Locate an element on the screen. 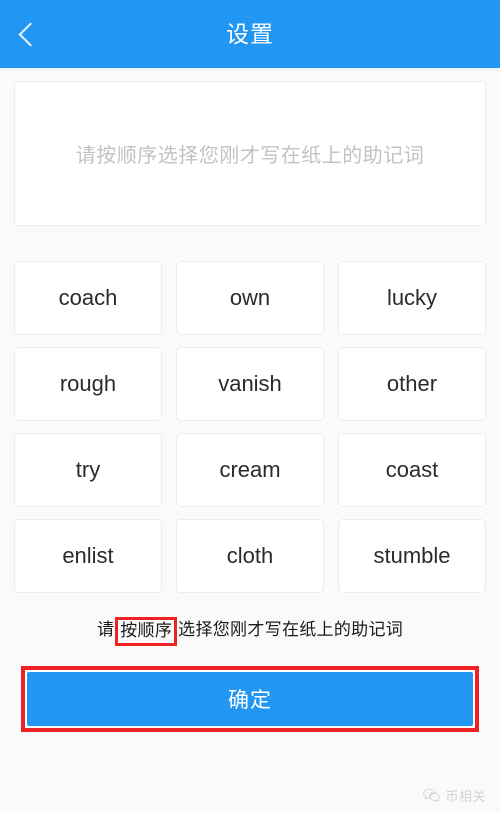 The height and width of the screenshot is (813, 500). back-button is located at coordinates (28, 34).